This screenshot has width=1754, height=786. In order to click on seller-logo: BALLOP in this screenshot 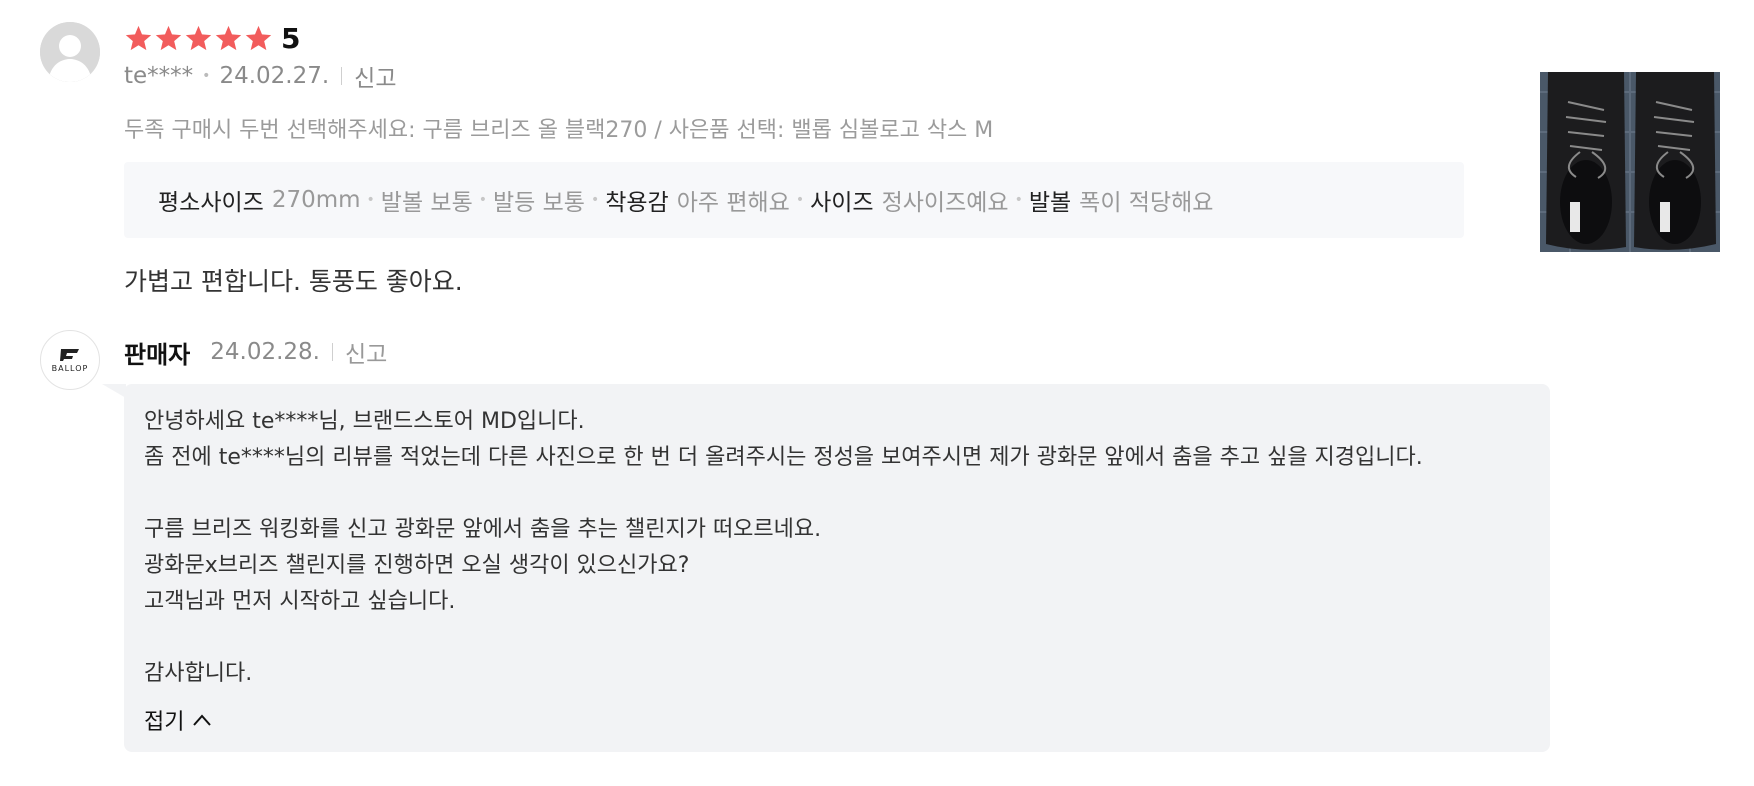, I will do `click(70, 360)`.